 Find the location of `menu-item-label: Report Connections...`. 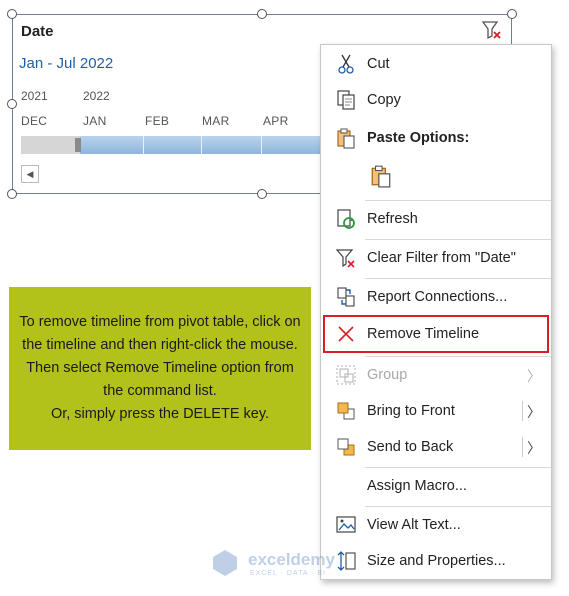

menu-item-label: Report Connections... is located at coordinates (437, 297).